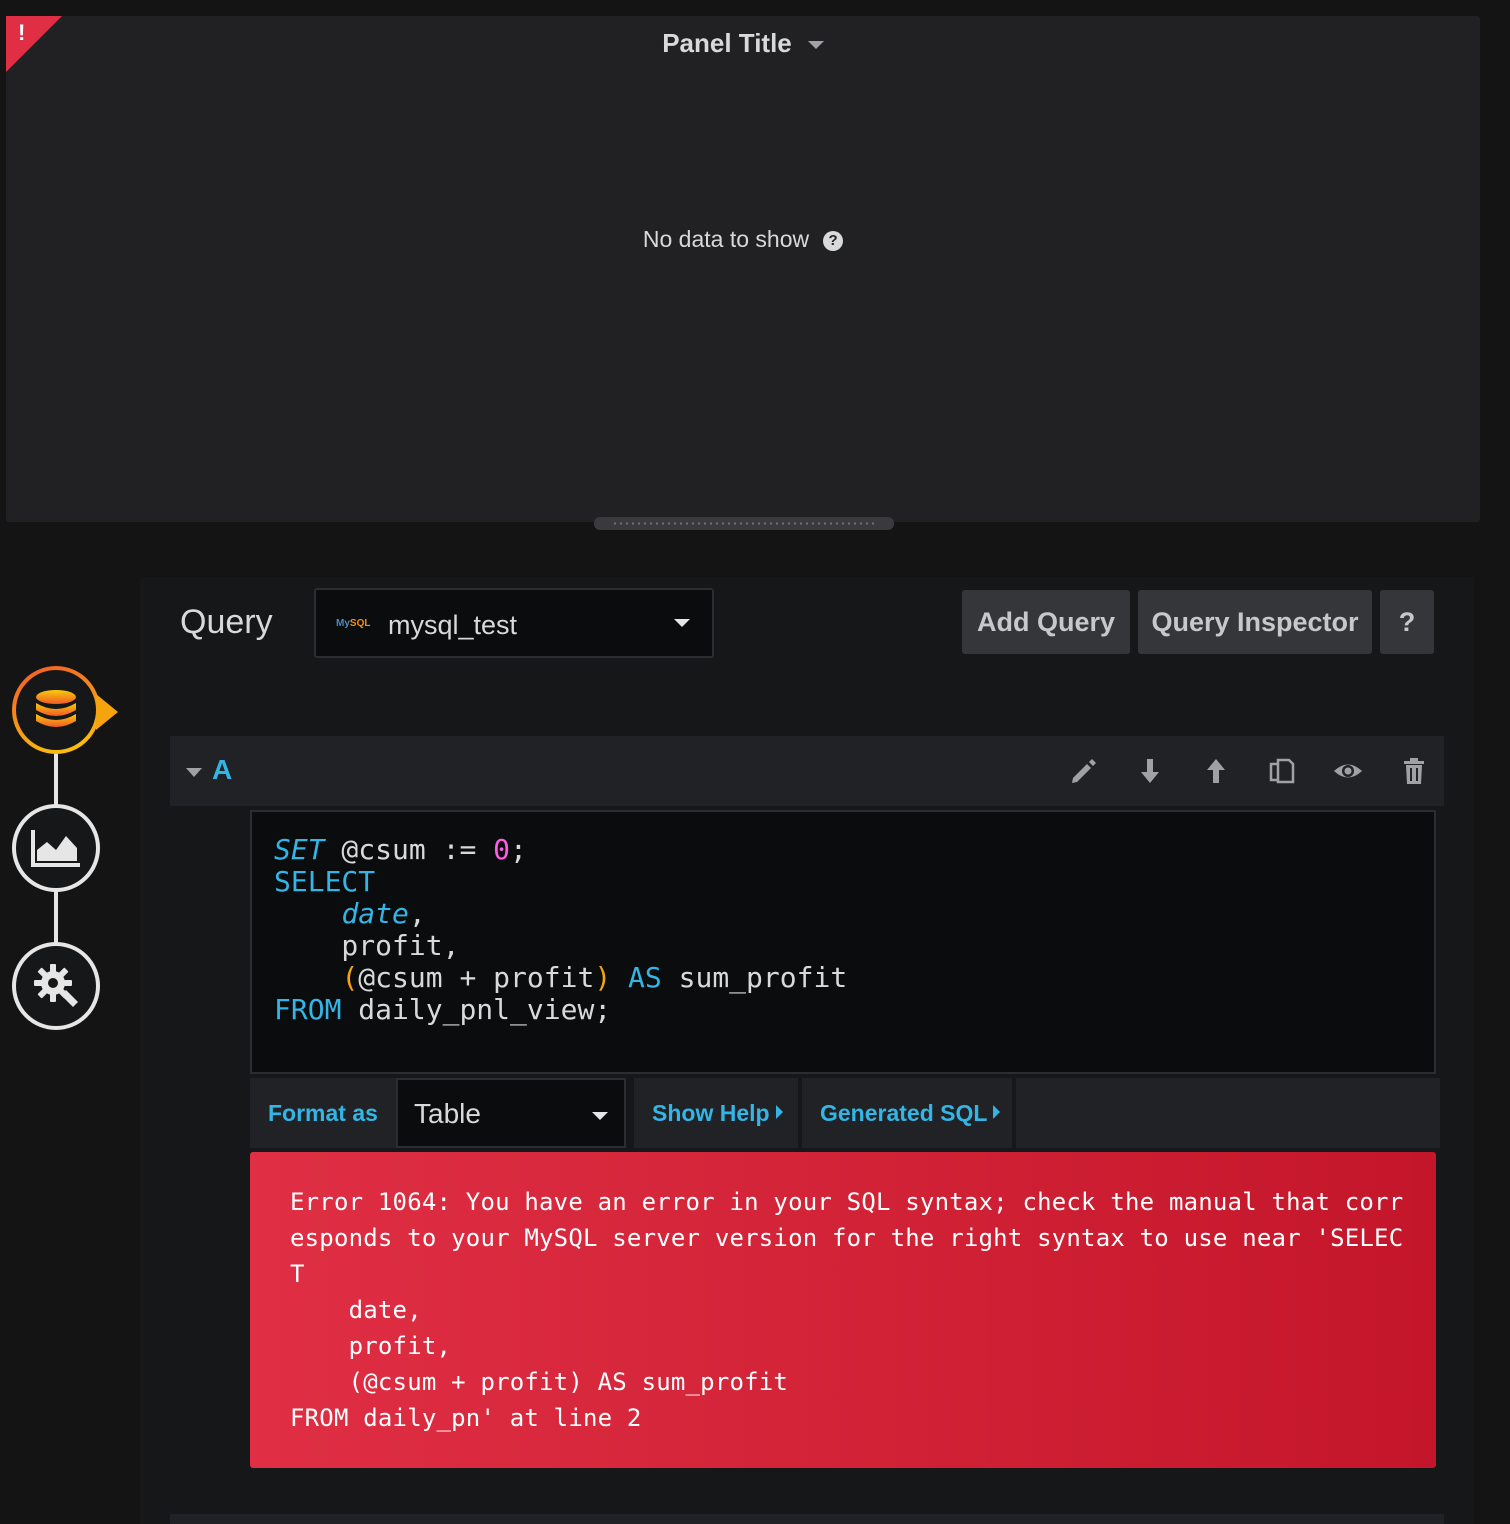 Image resolution: width=1510 pixels, height=1524 pixels. What do you see at coordinates (1282, 771) in the screenshot?
I see `duplicate-icon` at bounding box center [1282, 771].